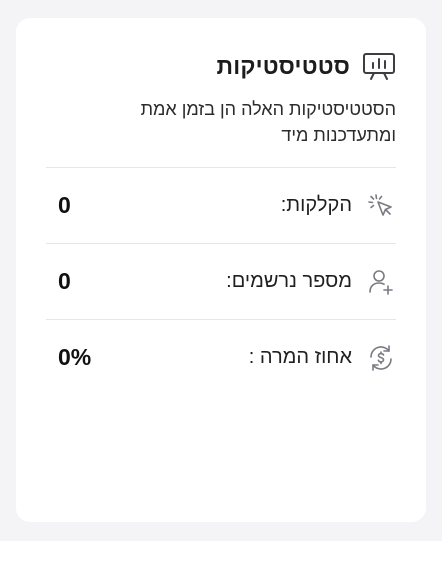 Image resolution: width=442 pixels, height=572 pixels. I want to click on stat-row-signups: מספר נרשמים: 0, so click(221, 281).